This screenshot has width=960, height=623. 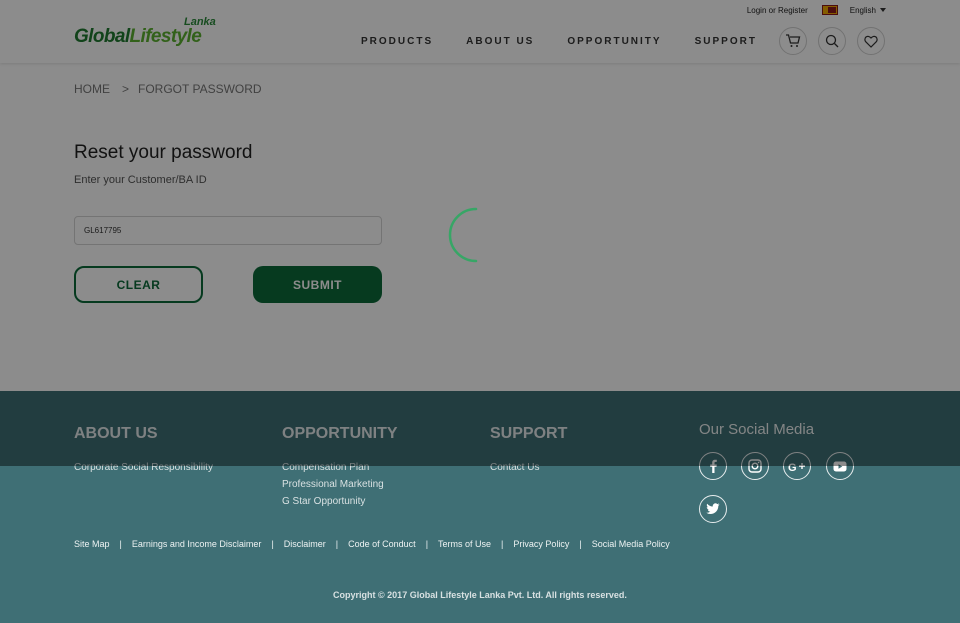 I want to click on google-plus-button: G, so click(x=797, y=466).